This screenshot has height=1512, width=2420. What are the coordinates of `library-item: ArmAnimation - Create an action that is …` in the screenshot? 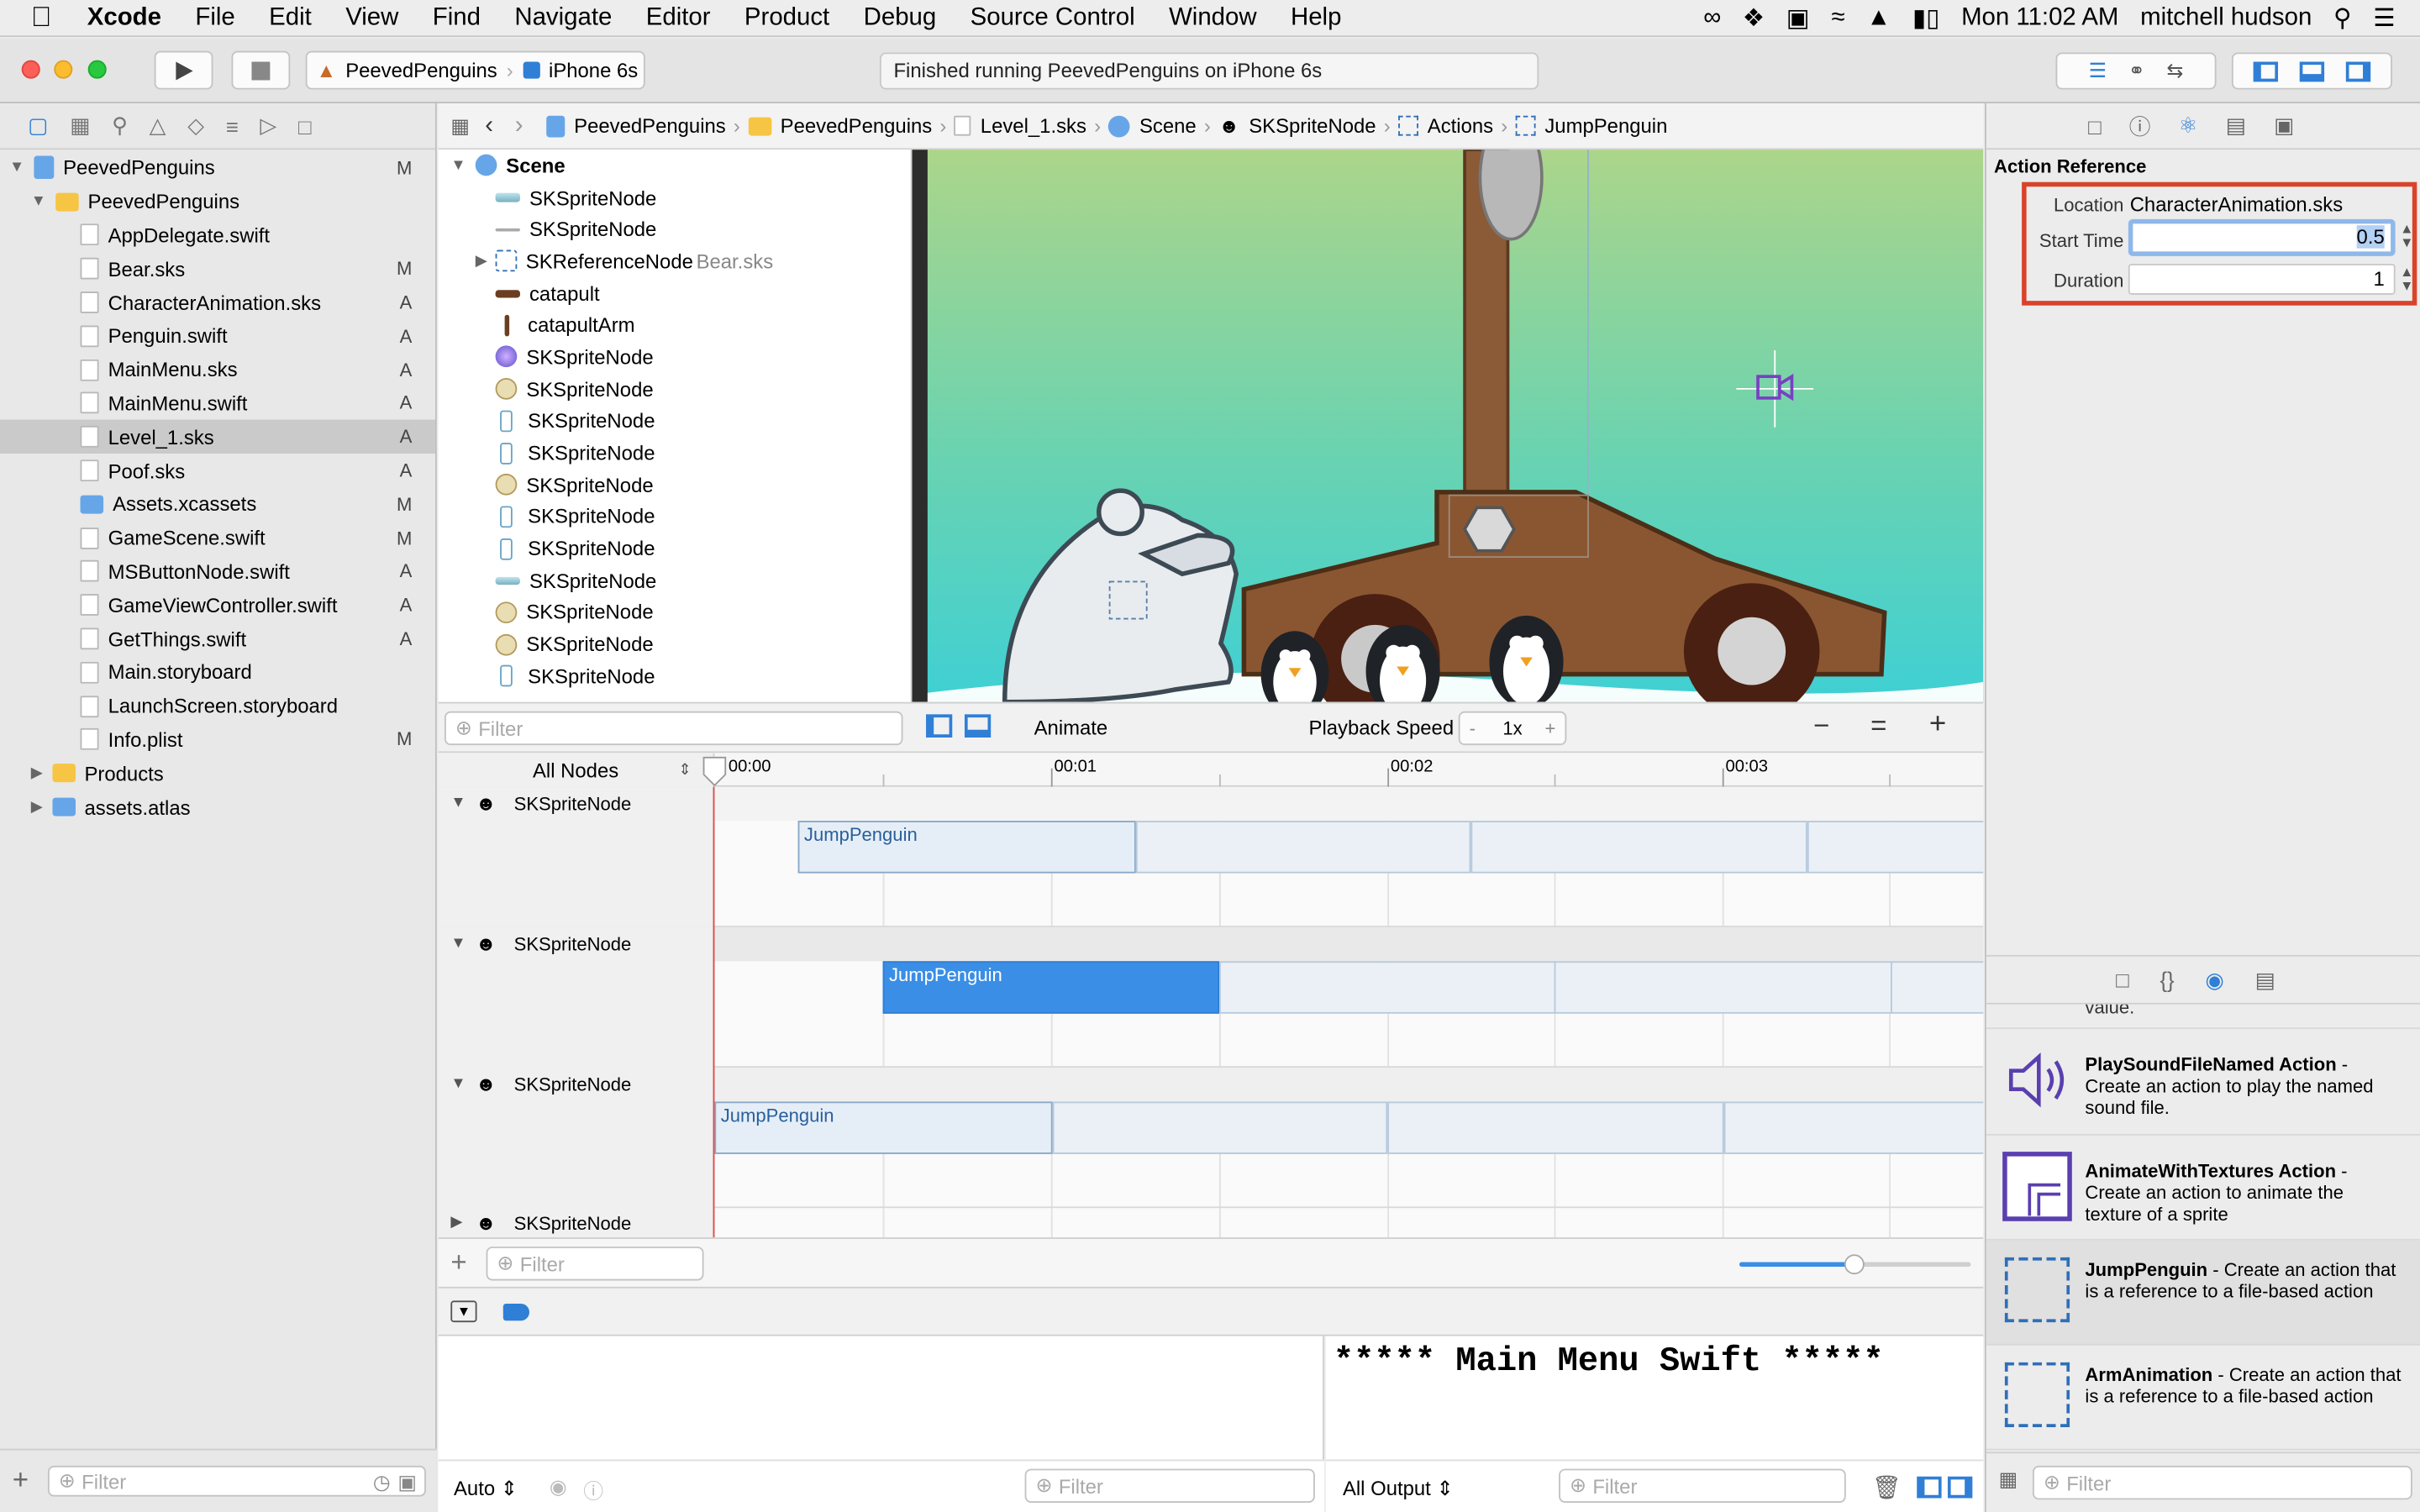 It's located at (2203, 1398).